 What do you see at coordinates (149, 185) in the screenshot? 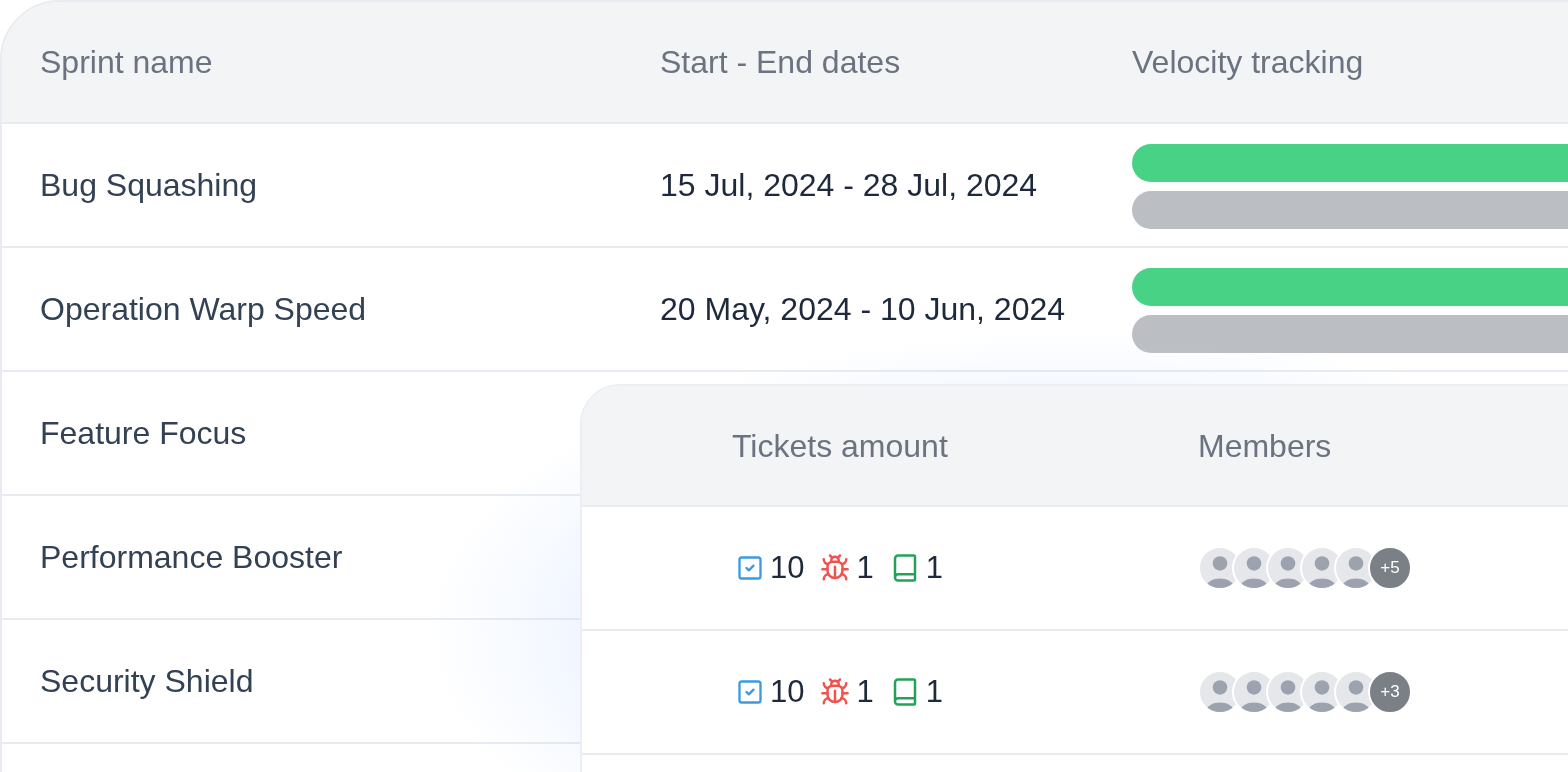
I see `sprint-name: Bug Squashing` at bounding box center [149, 185].